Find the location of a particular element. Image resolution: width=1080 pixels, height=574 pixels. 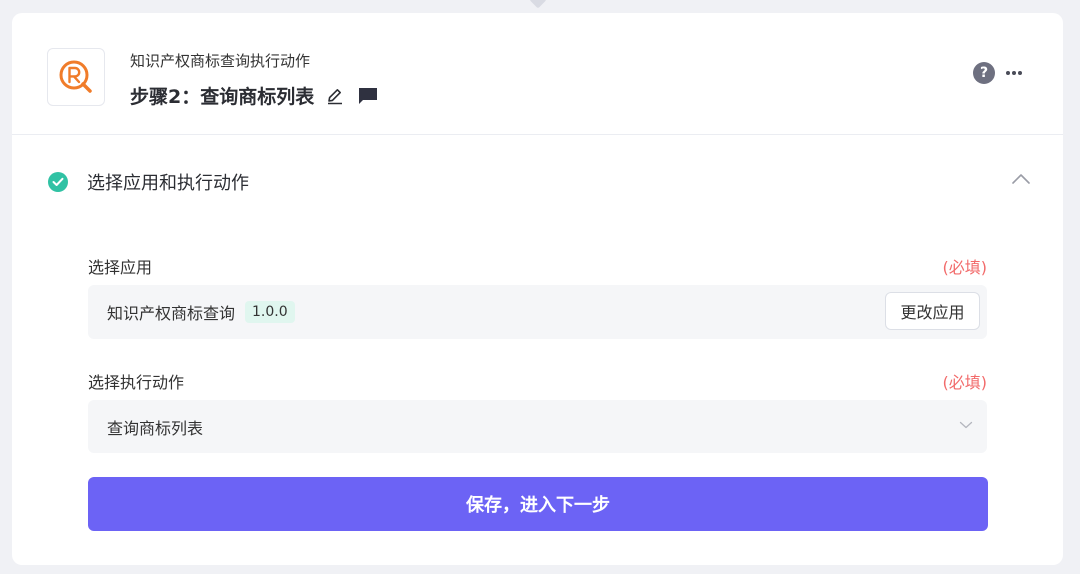

action-field-label: 选择执行动作 is located at coordinates (136, 382).